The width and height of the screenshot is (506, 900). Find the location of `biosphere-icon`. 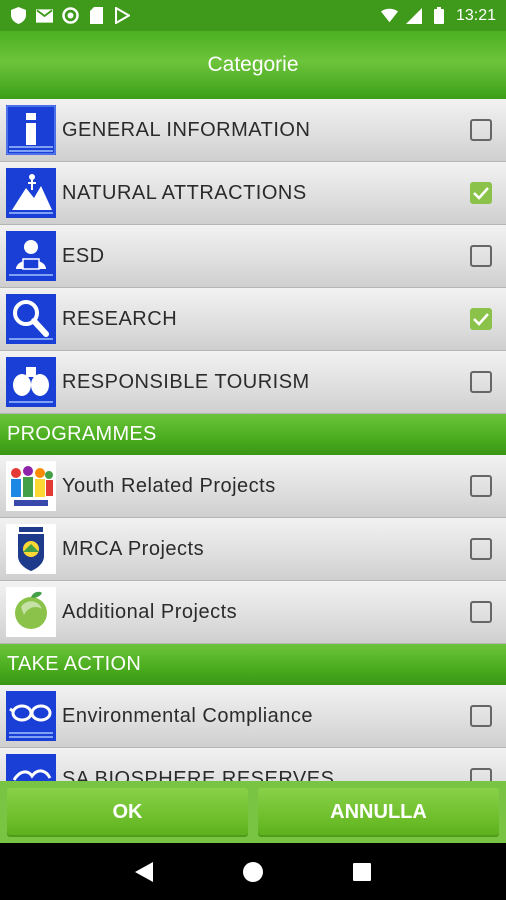

biosphere-icon is located at coordinates (31, 767).